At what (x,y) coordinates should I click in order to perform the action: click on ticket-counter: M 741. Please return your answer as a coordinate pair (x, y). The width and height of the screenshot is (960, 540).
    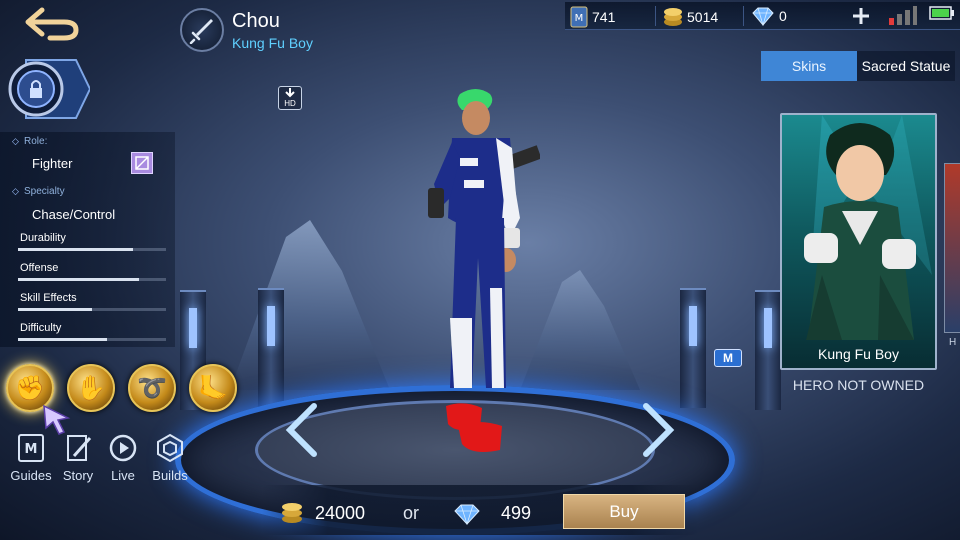
    Looking at the image, I should click on (592, 17).